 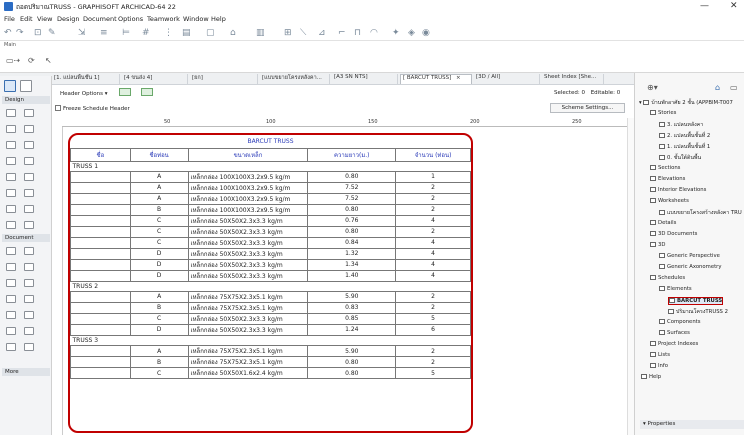 What do you see at coordinates (673, 234) in the screenshot?
I see `navigator-item: 3D Documents` at bounding box center [673, 234].